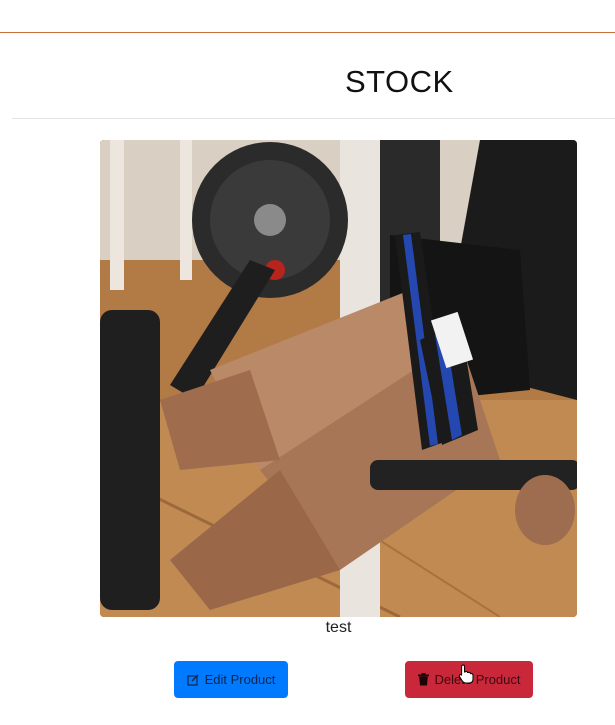  I want to click on trash-icon, so click(423, 679).